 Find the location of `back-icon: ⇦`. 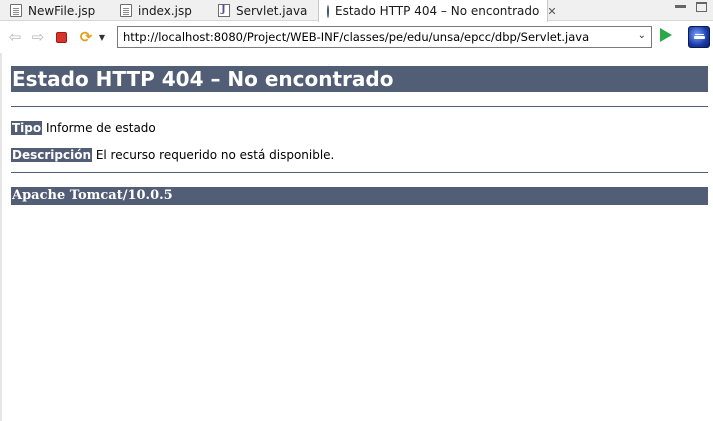

back-icon: ⇦ is located at coordinates (15, 36).